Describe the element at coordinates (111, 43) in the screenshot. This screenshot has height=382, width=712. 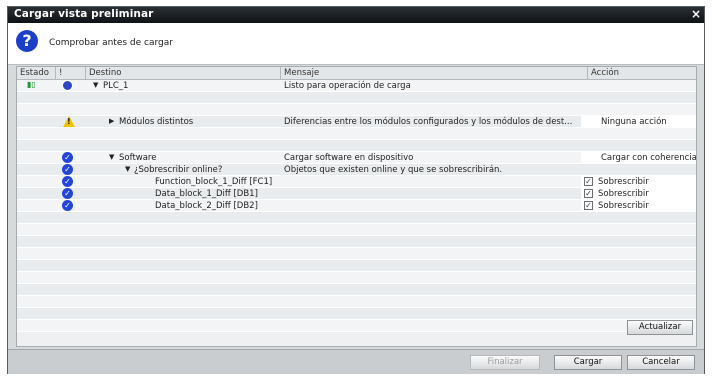
I see `header-message: Comprobar antes de cargar` at that location.